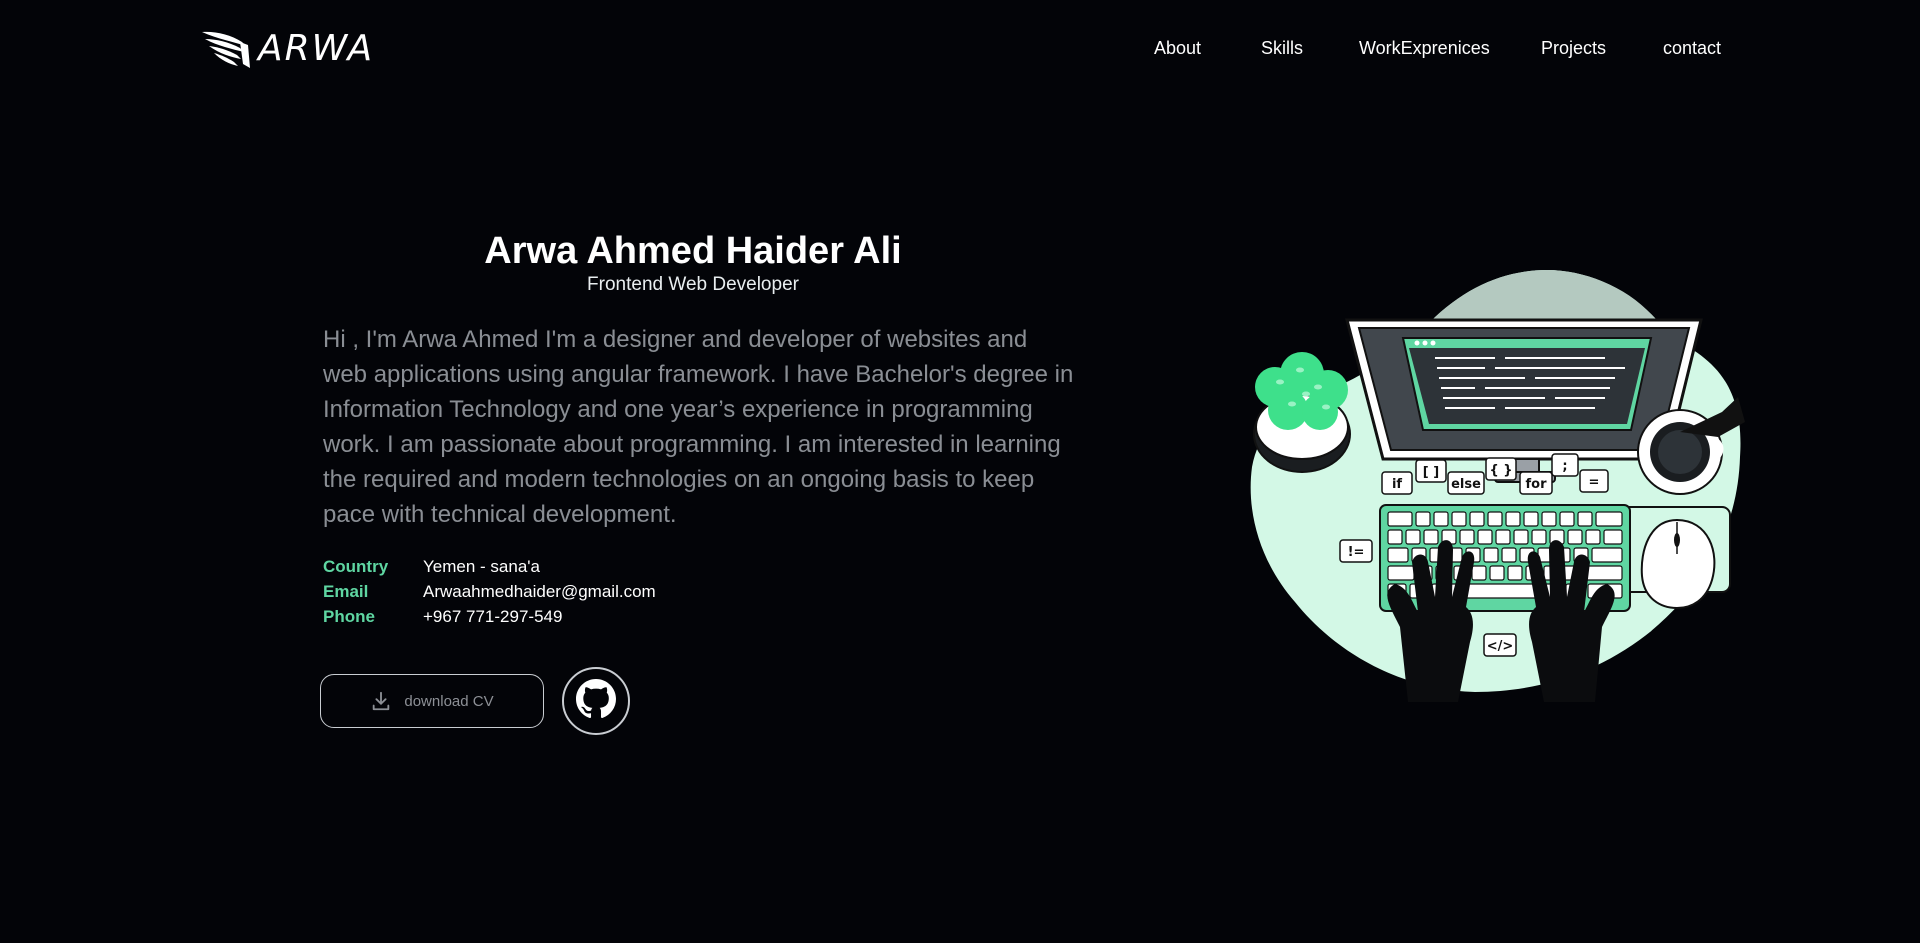 The image size is (1920, 943). I want to click on mouse, so click(1678, 564).